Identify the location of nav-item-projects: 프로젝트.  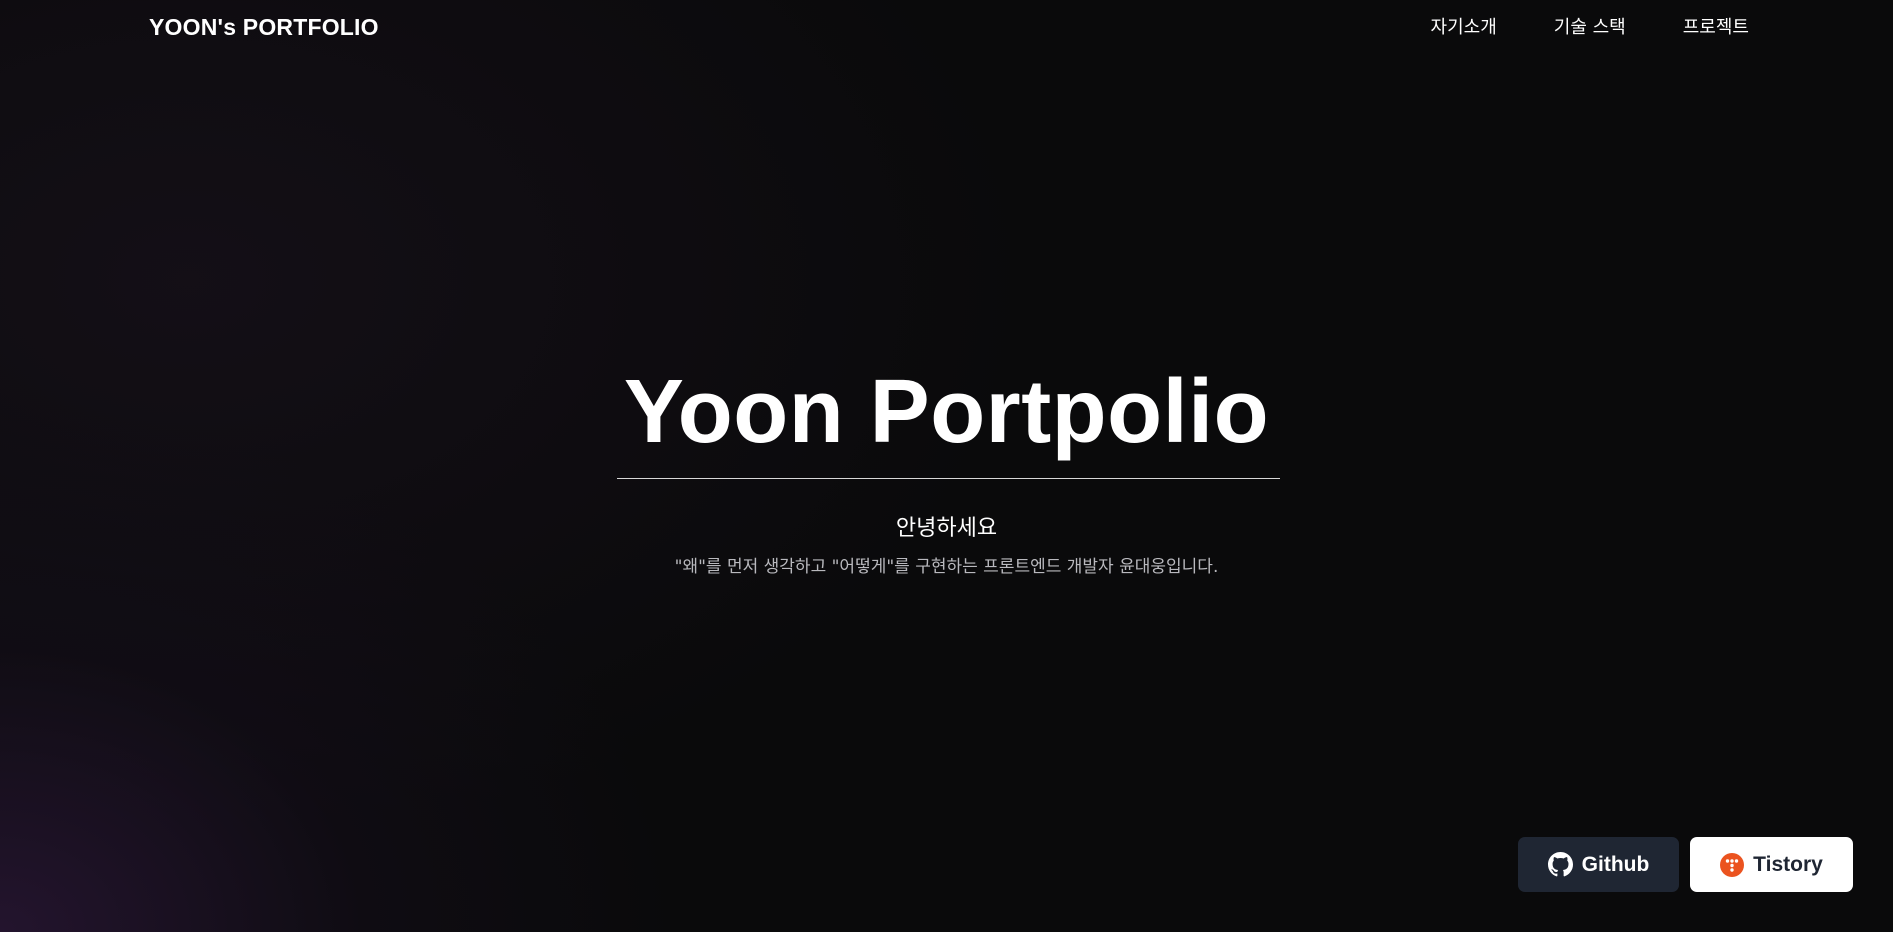
(1716, 26).